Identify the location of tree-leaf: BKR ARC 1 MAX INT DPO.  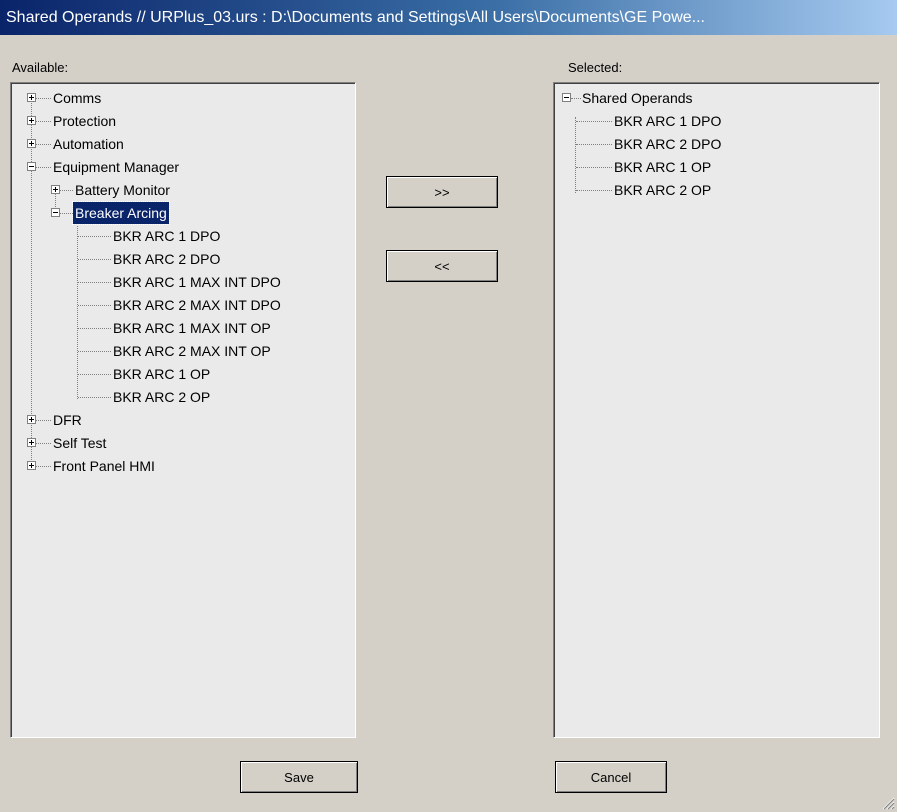
(181, 282).